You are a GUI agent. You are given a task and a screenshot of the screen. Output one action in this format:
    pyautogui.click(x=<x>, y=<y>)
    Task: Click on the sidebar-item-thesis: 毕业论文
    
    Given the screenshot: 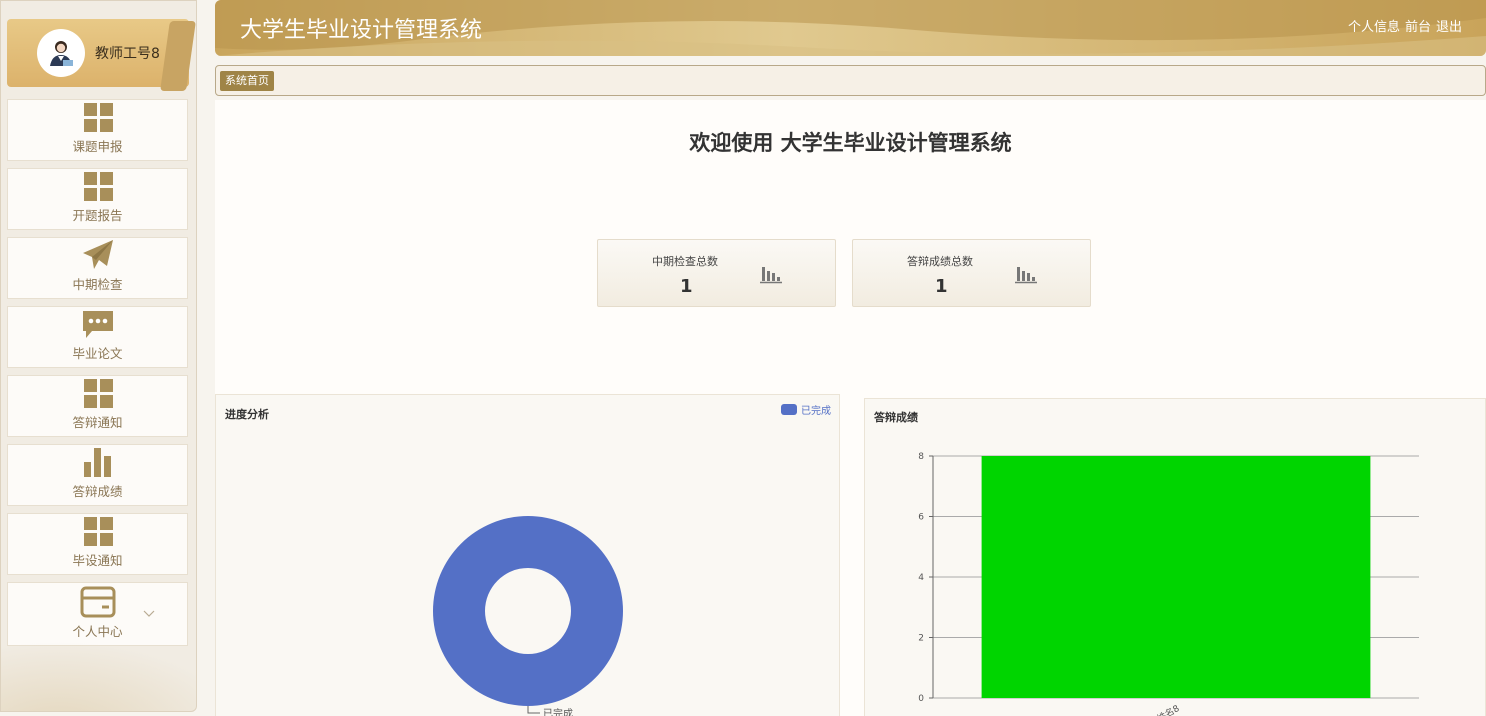 What is the action you would take?
    pyautogui.click(x=97, y=337)
    